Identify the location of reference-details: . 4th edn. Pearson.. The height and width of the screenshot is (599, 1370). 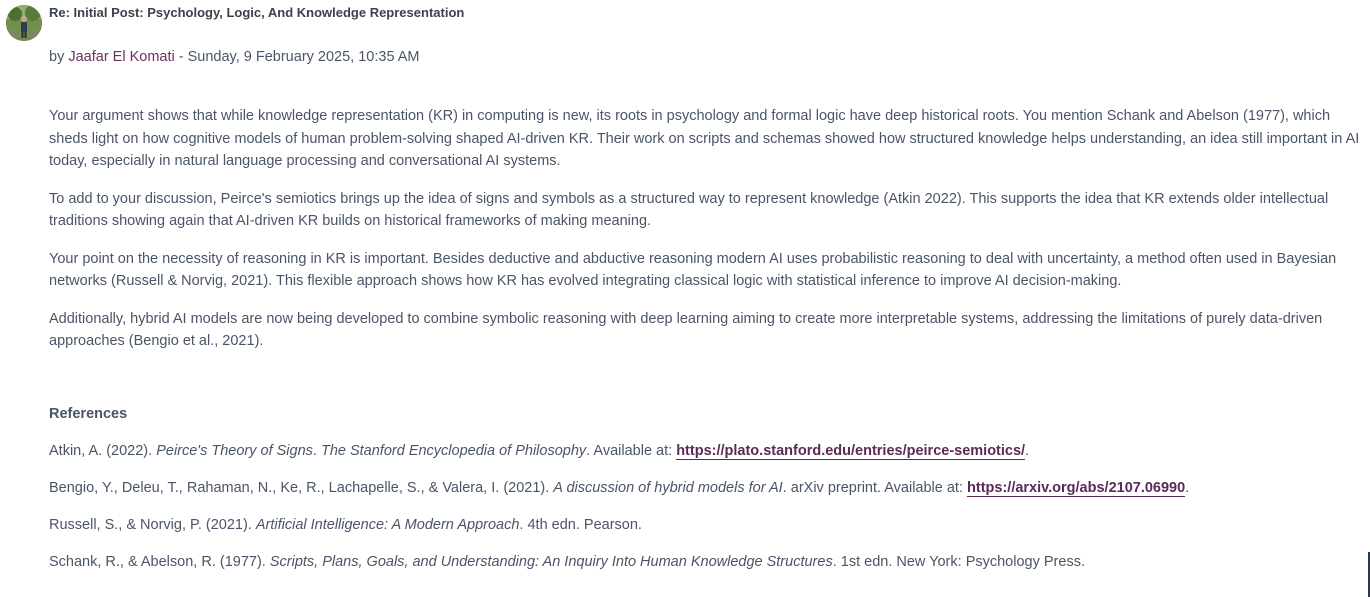
(580, 525).